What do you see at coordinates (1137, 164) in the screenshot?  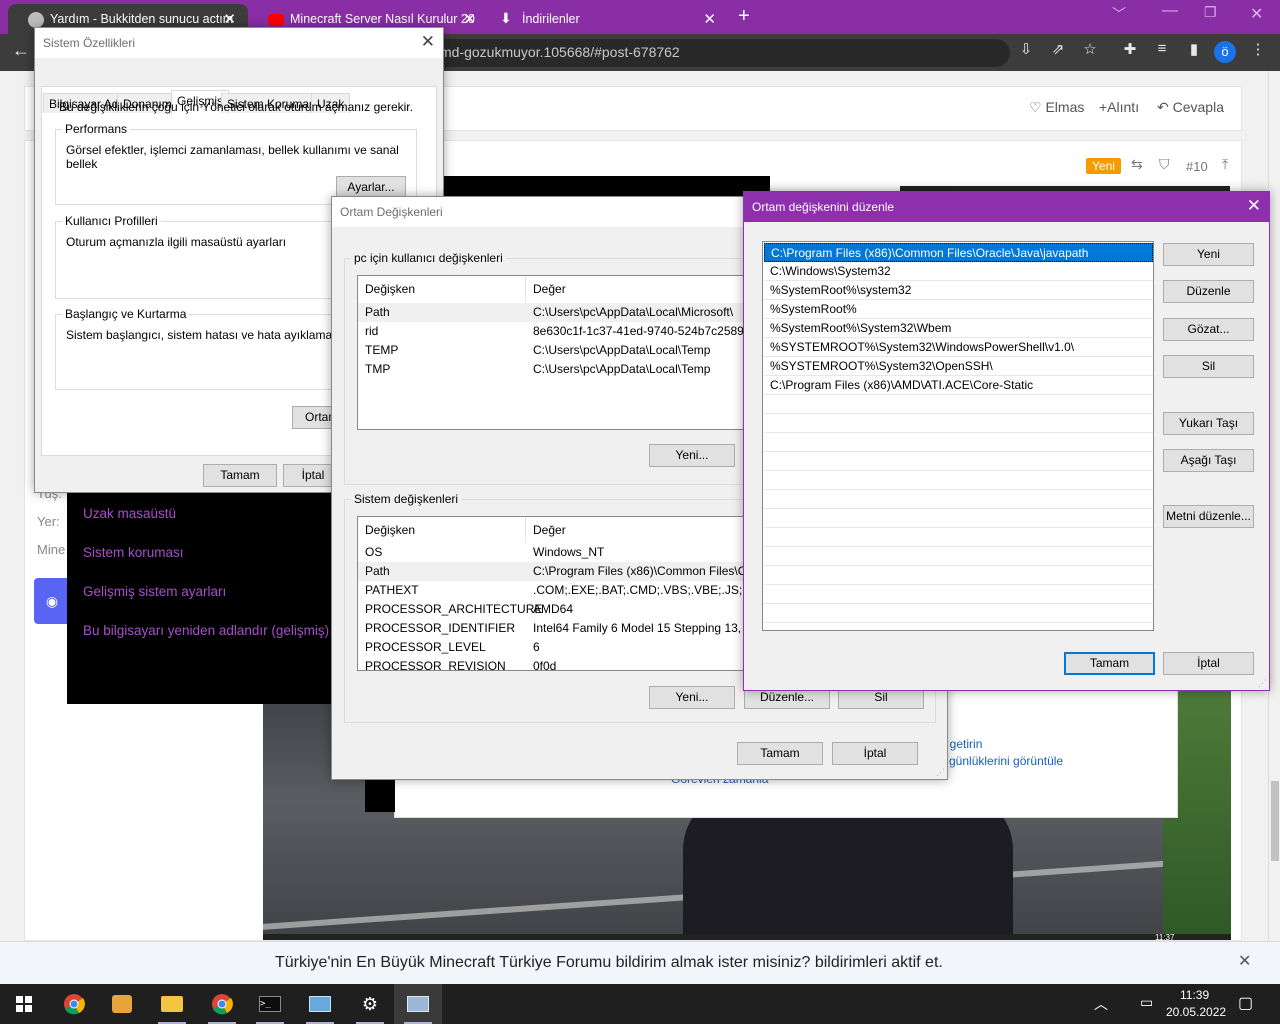 I see `share-post-icon: ⇆` at bounding box center [1137, 164].